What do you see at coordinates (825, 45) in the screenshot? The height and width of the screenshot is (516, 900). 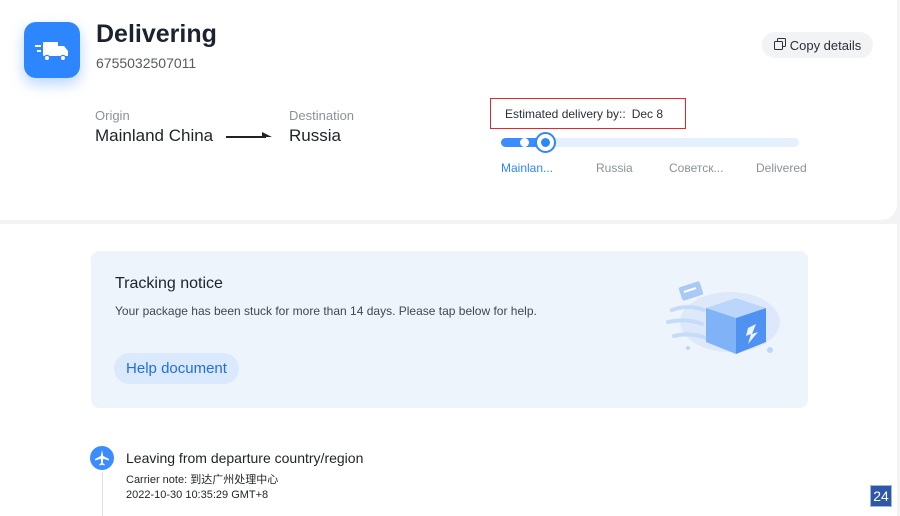 I see `copy-details-label: Copy details` at bounding box center [825, 45].